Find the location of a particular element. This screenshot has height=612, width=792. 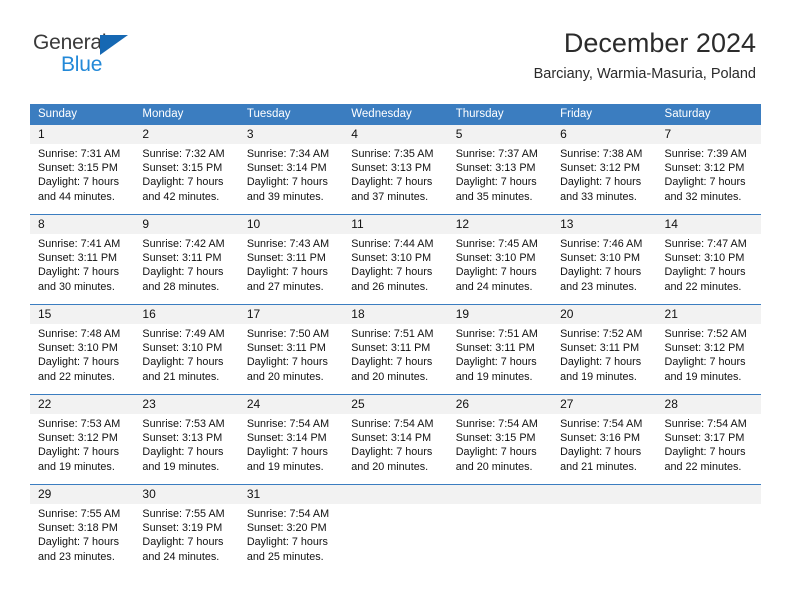

day-daylight2-text: and 20 minutes. is located at coordinates (390, 466).